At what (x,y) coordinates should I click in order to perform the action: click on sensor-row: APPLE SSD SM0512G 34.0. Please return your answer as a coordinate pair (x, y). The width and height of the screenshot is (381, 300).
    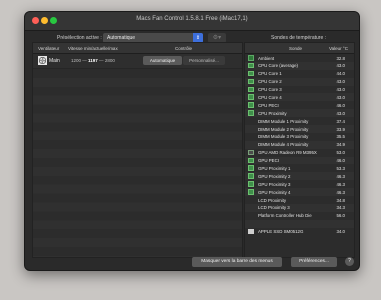
    Looking at the image, I should click on (299, 232).